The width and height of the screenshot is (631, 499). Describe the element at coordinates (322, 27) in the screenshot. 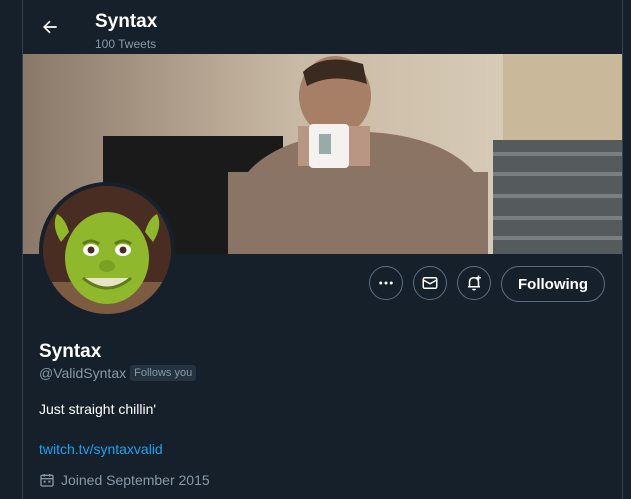

I see `top-bar: Syntax 100 Tweets` at that location.